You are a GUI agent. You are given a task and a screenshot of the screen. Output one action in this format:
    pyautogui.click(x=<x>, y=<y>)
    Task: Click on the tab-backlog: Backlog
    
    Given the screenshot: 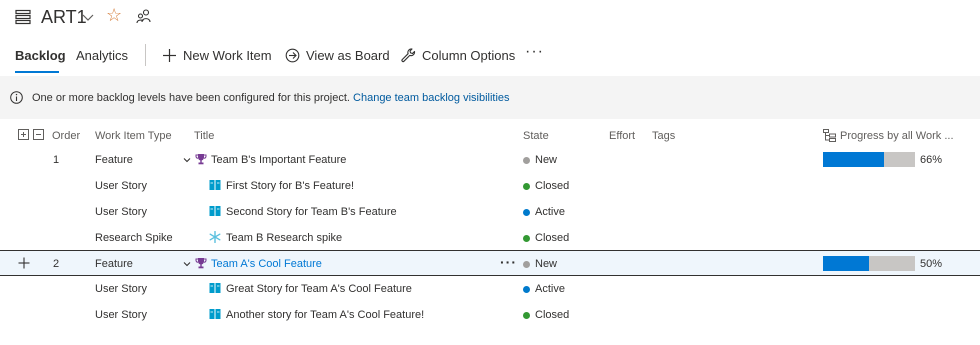 What is the action you would take?
    pyautogui.click(x=40, y=55)
    